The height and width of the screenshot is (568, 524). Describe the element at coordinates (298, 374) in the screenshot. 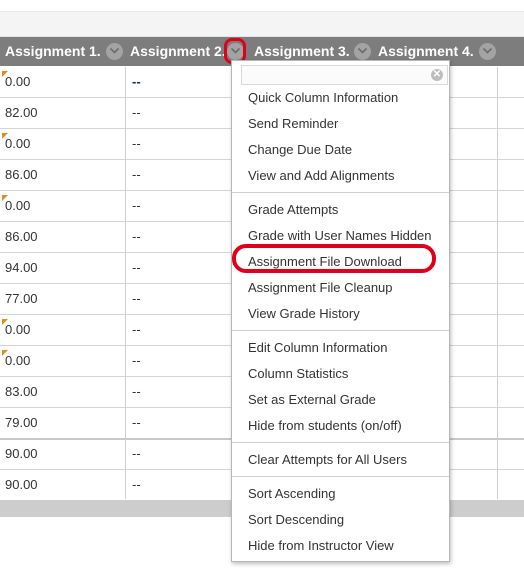

I see `menu-item-column-statistics: Column Statistics` at that location.